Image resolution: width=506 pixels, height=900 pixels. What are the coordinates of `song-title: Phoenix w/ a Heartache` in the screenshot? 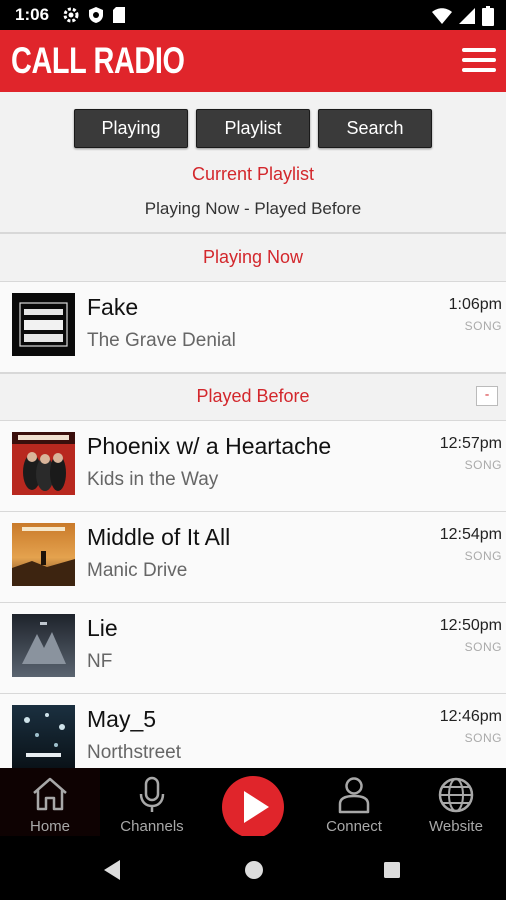 It's located at (209, 446).